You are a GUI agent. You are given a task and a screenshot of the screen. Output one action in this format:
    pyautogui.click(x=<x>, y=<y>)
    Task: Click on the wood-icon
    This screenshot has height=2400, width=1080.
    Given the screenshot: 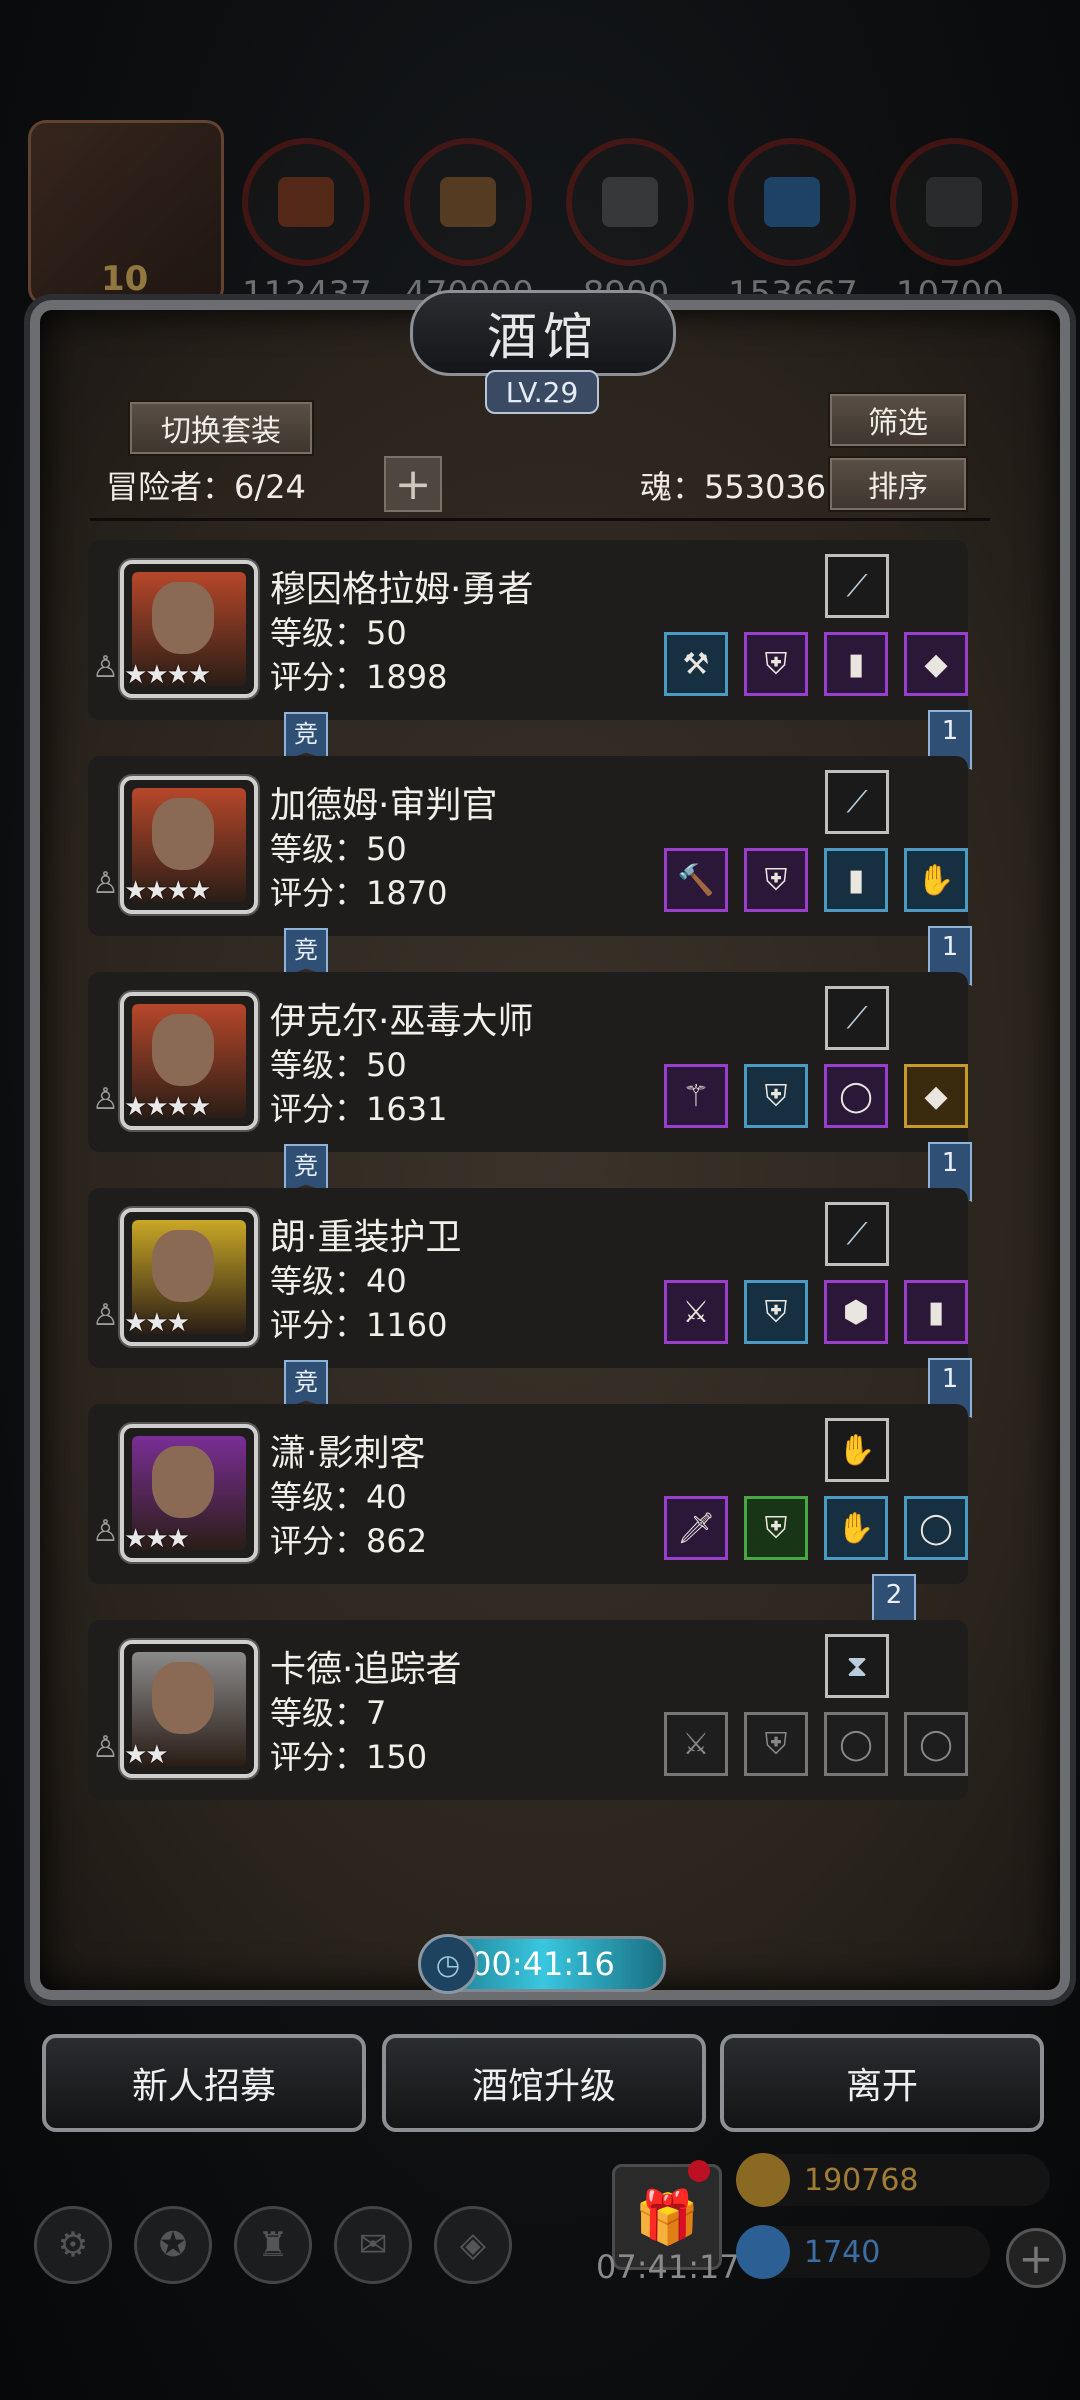 What is the action you would take?
    pyautogui.click(x=468, y=202)
    